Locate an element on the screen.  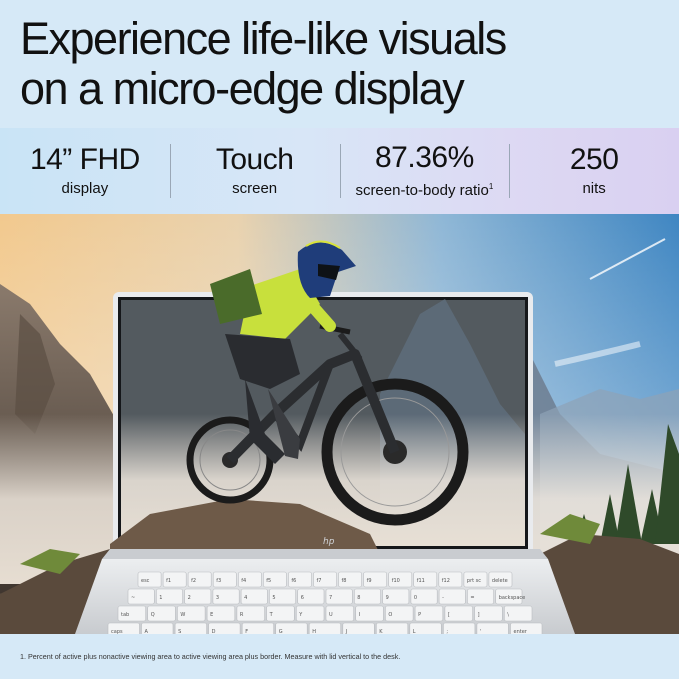
keyboard-key: Y is located at coordinates (310, 613).